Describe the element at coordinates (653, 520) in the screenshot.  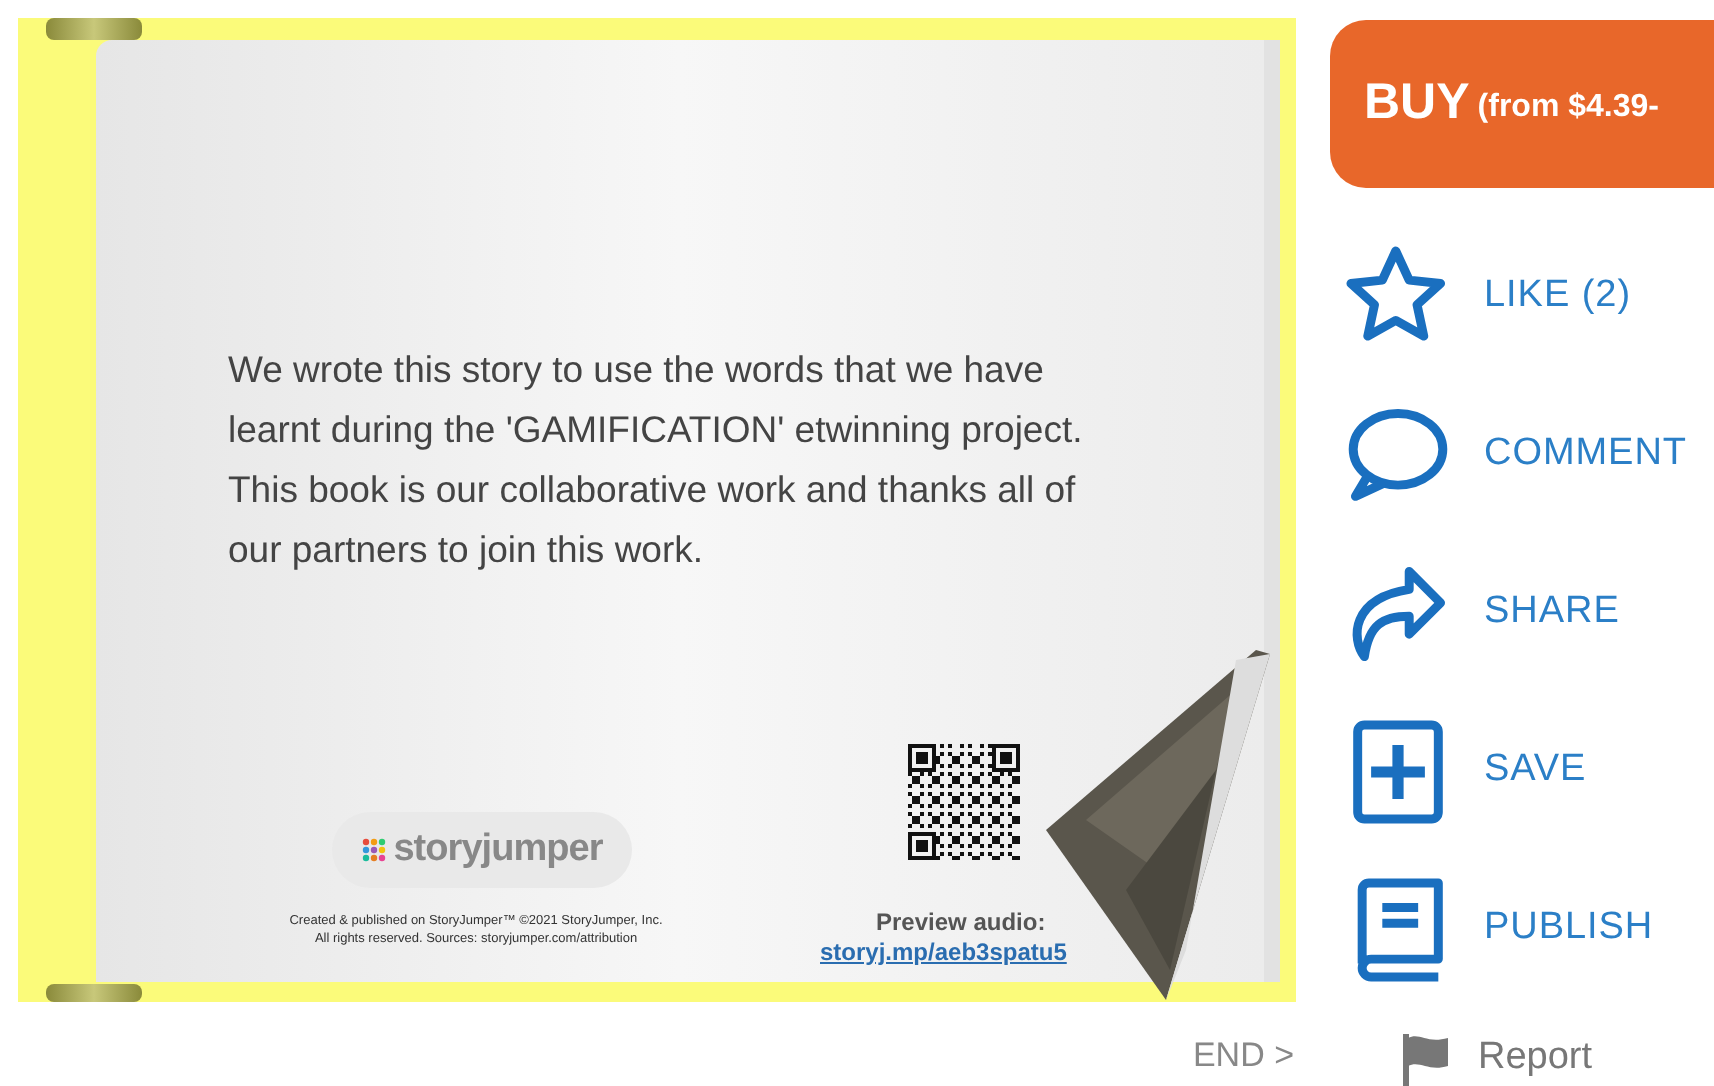
I see `story-paragraph: This book is our collaborative work and thanks all of our partners to join this work.` at that location.